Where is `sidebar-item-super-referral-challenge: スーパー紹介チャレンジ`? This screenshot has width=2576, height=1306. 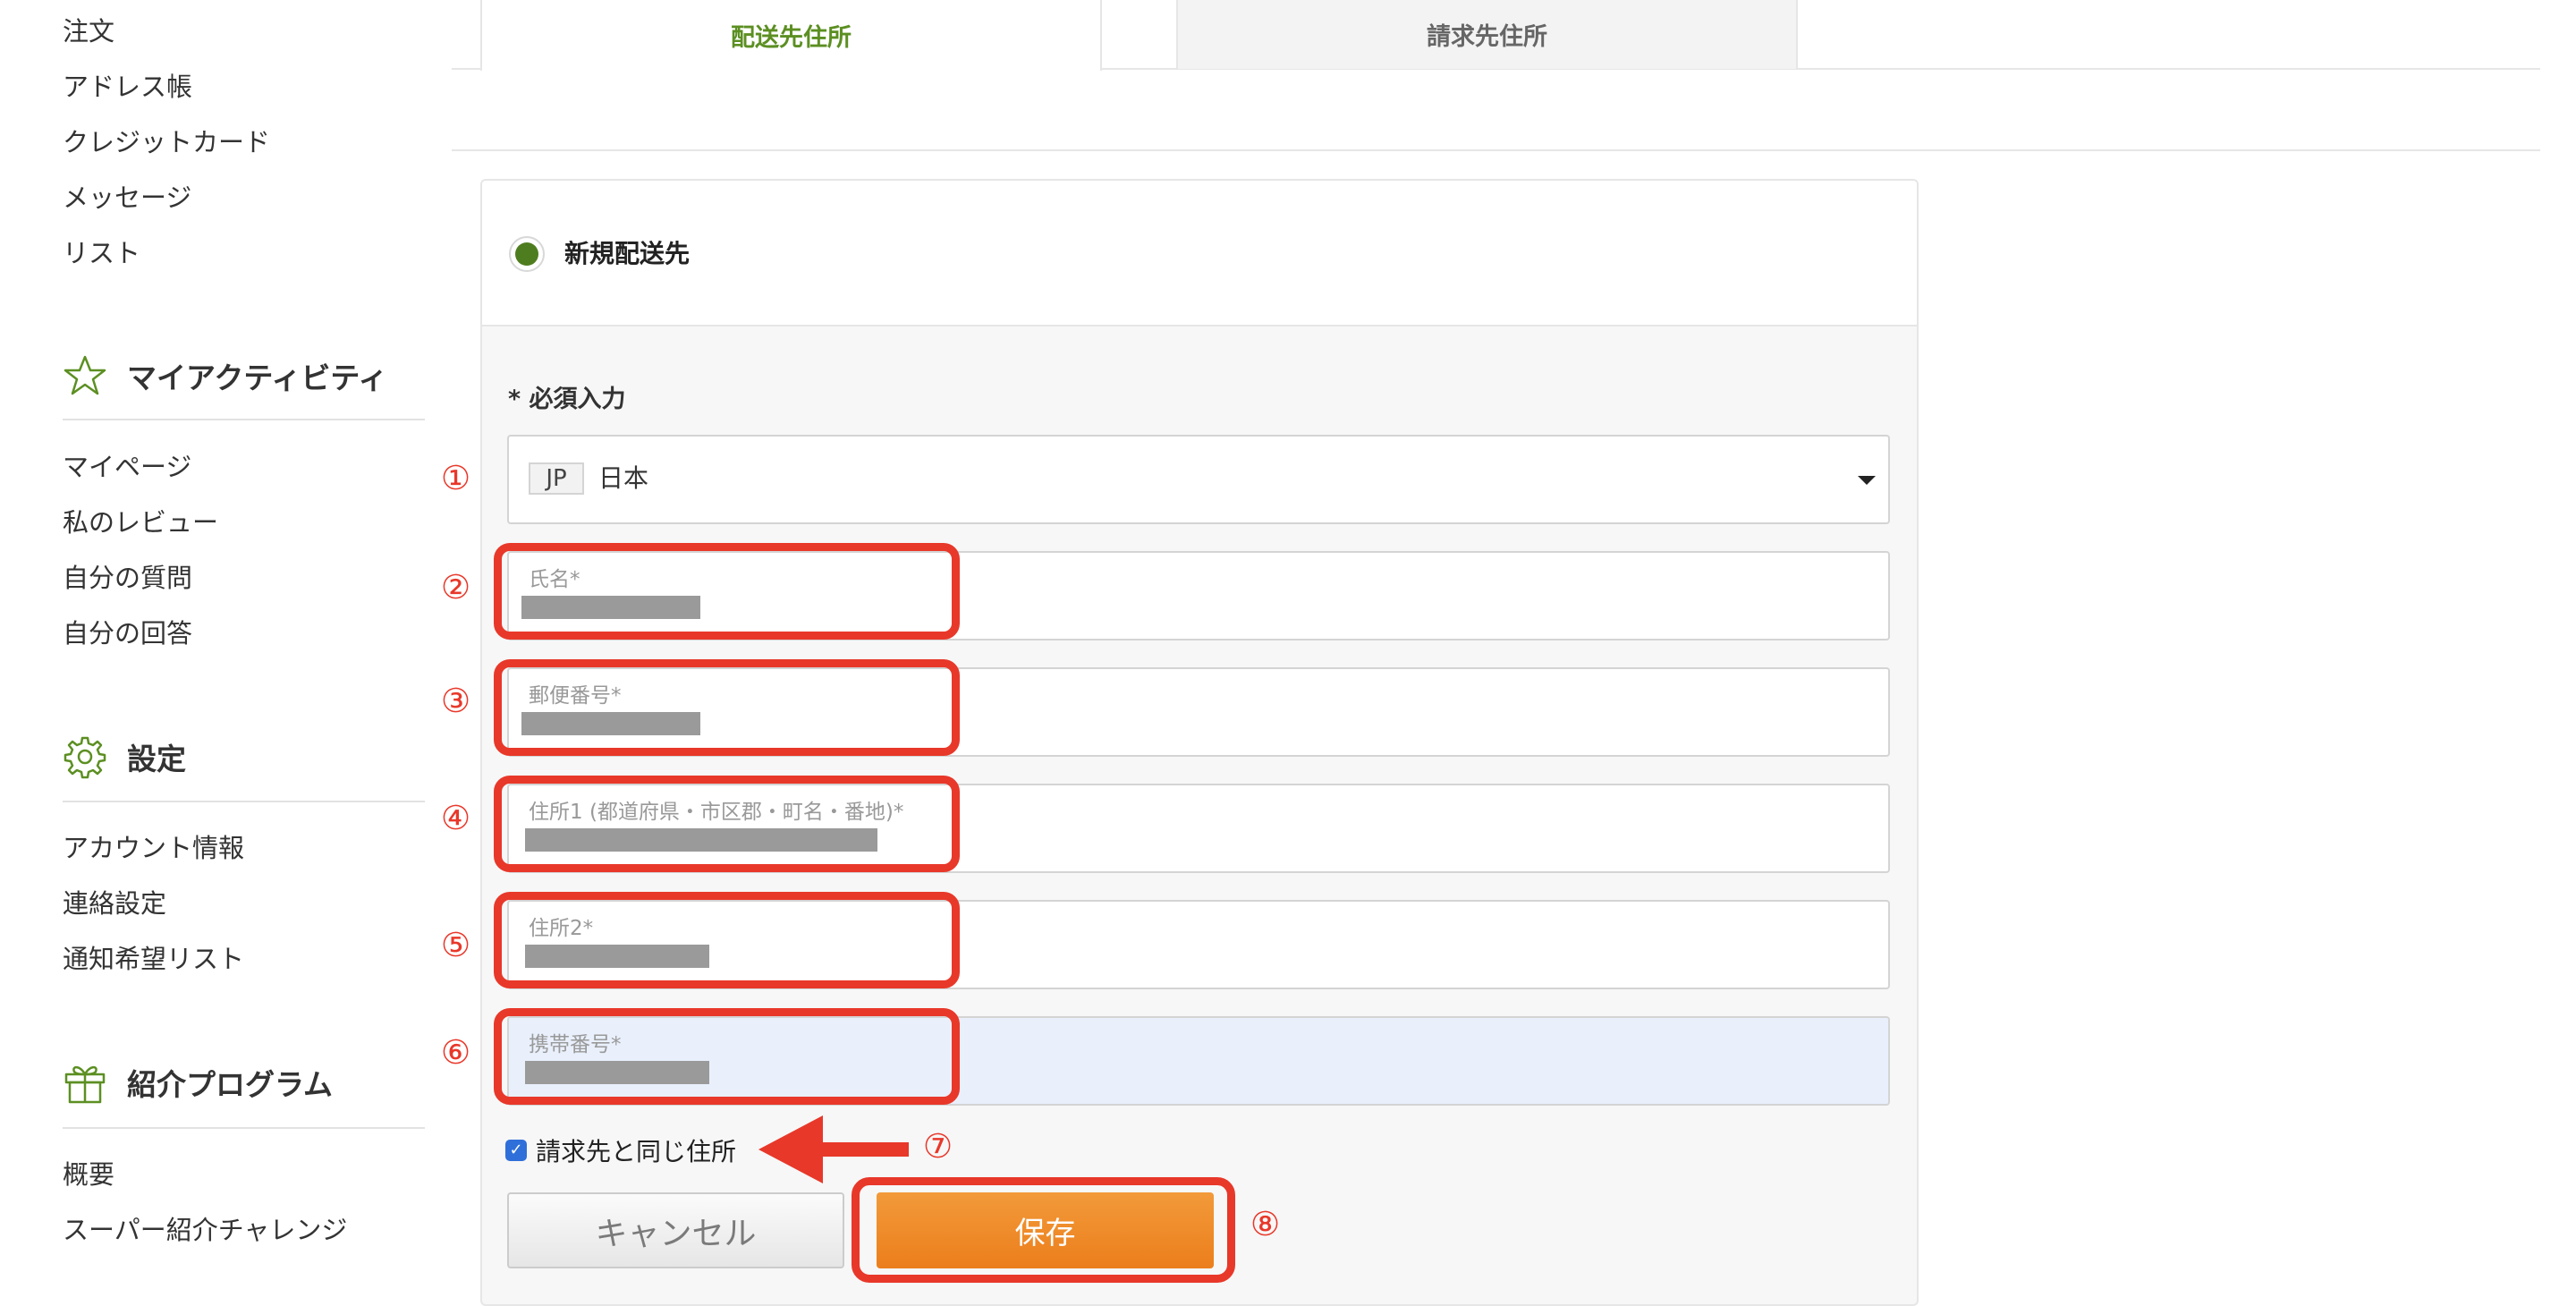
sidebar-item-super-referral-challenge: スーパー紹介チャレンジ is located at coordinates (205, 1230).